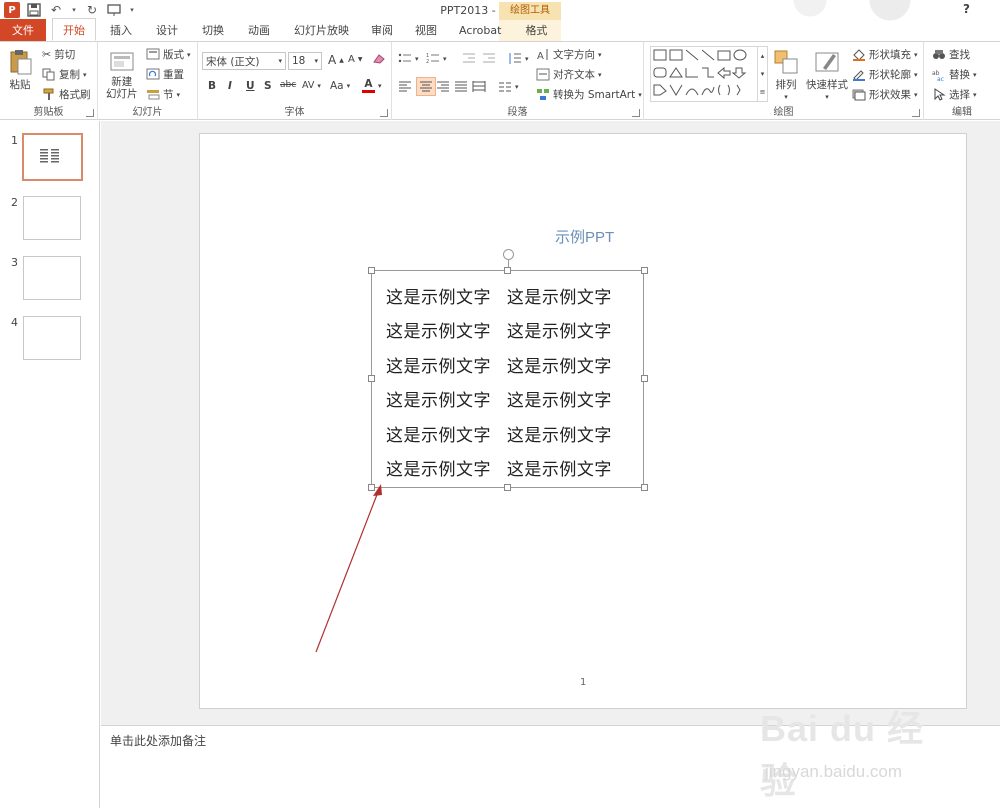 The width and height of the screenshot is (1000, 808). Describe the element at coordinates (74, 29) in the screenshot. I see `tab-home: 开始` at that location.